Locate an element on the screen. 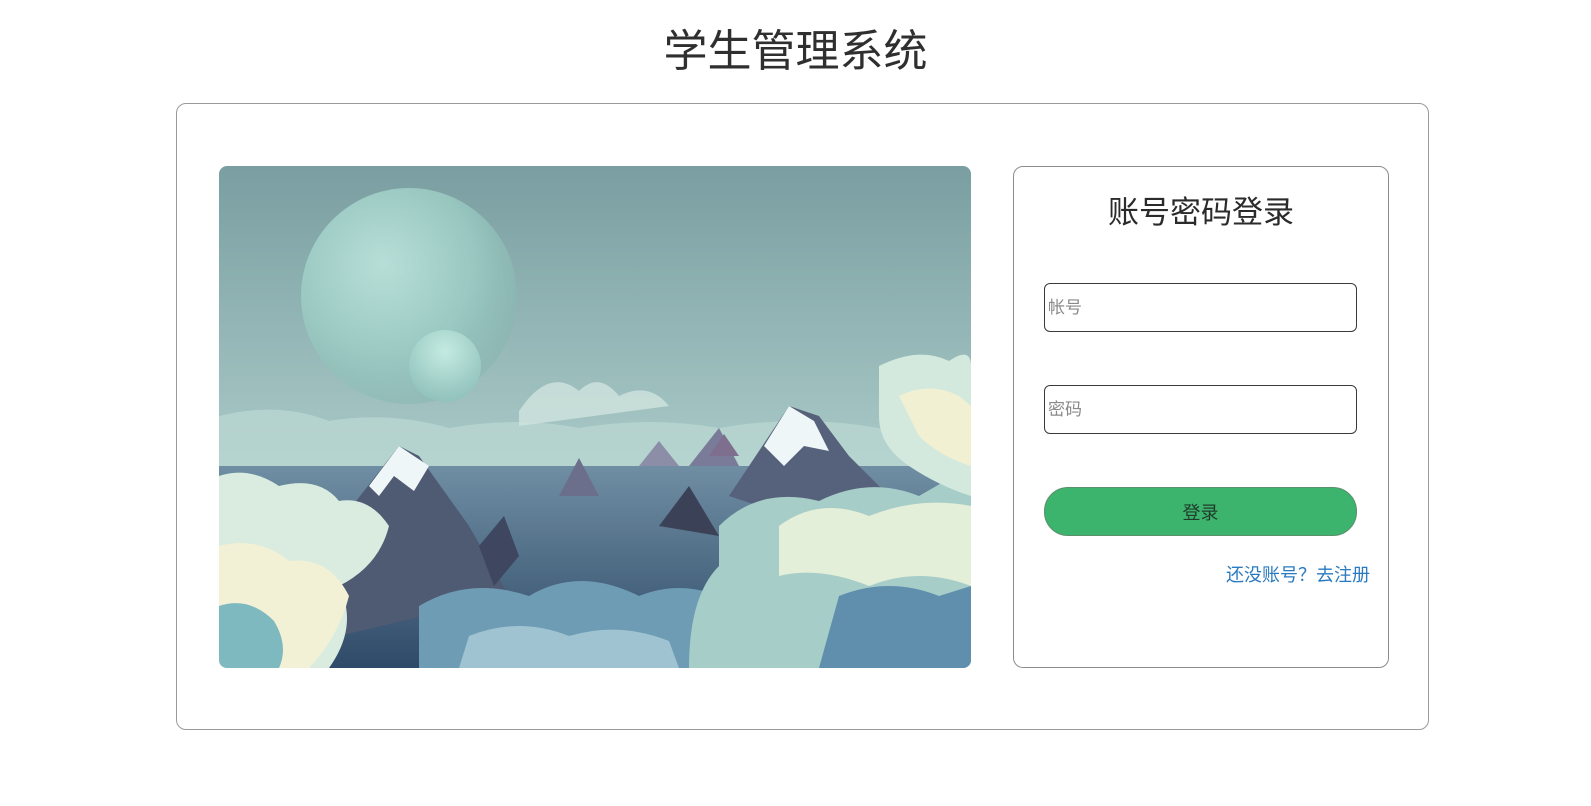 Image resolution: width=1591 pixels, height=806 pixels. password-input is located at coordinates (1200, 409).